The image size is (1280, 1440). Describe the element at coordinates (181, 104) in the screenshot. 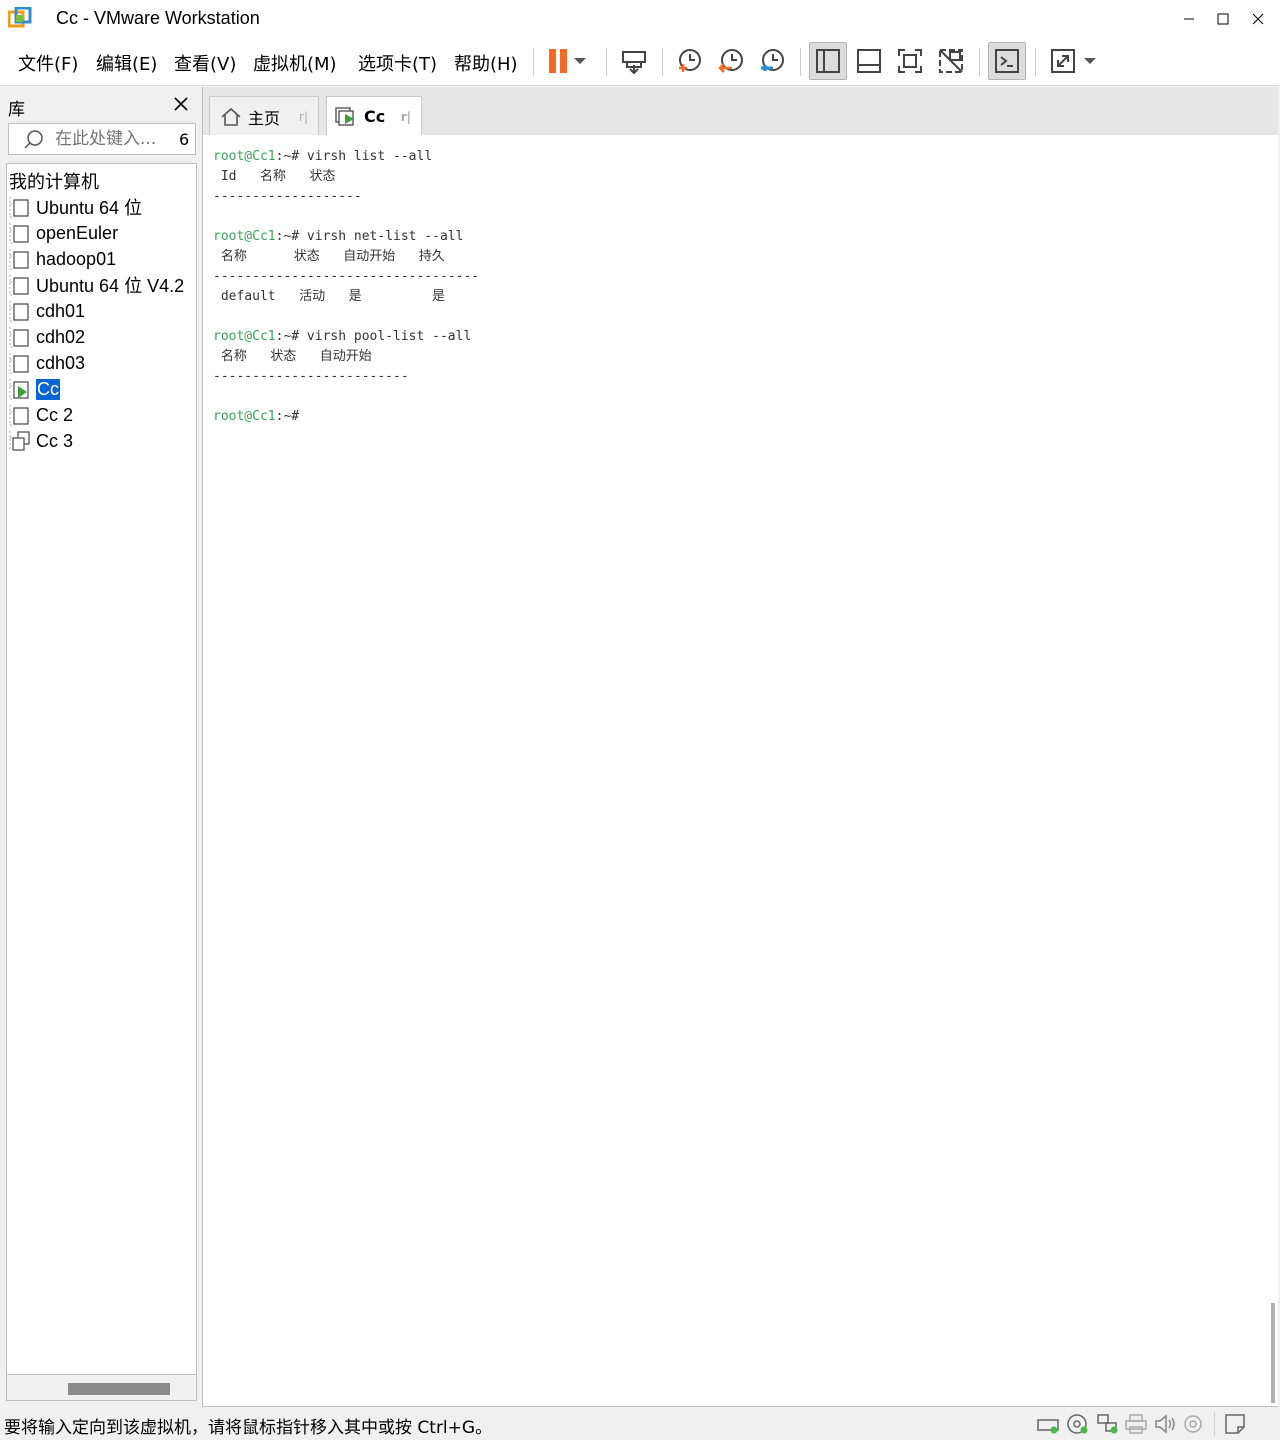

I see `close-library-icon` at that location.